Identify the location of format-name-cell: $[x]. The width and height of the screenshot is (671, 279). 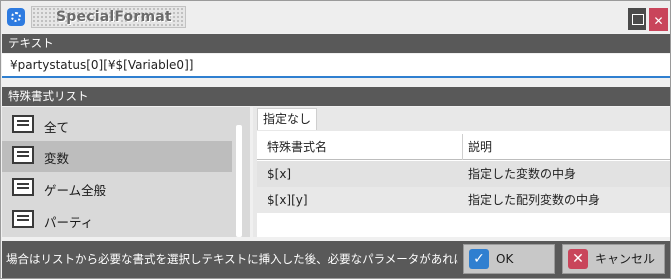
(279, 174).